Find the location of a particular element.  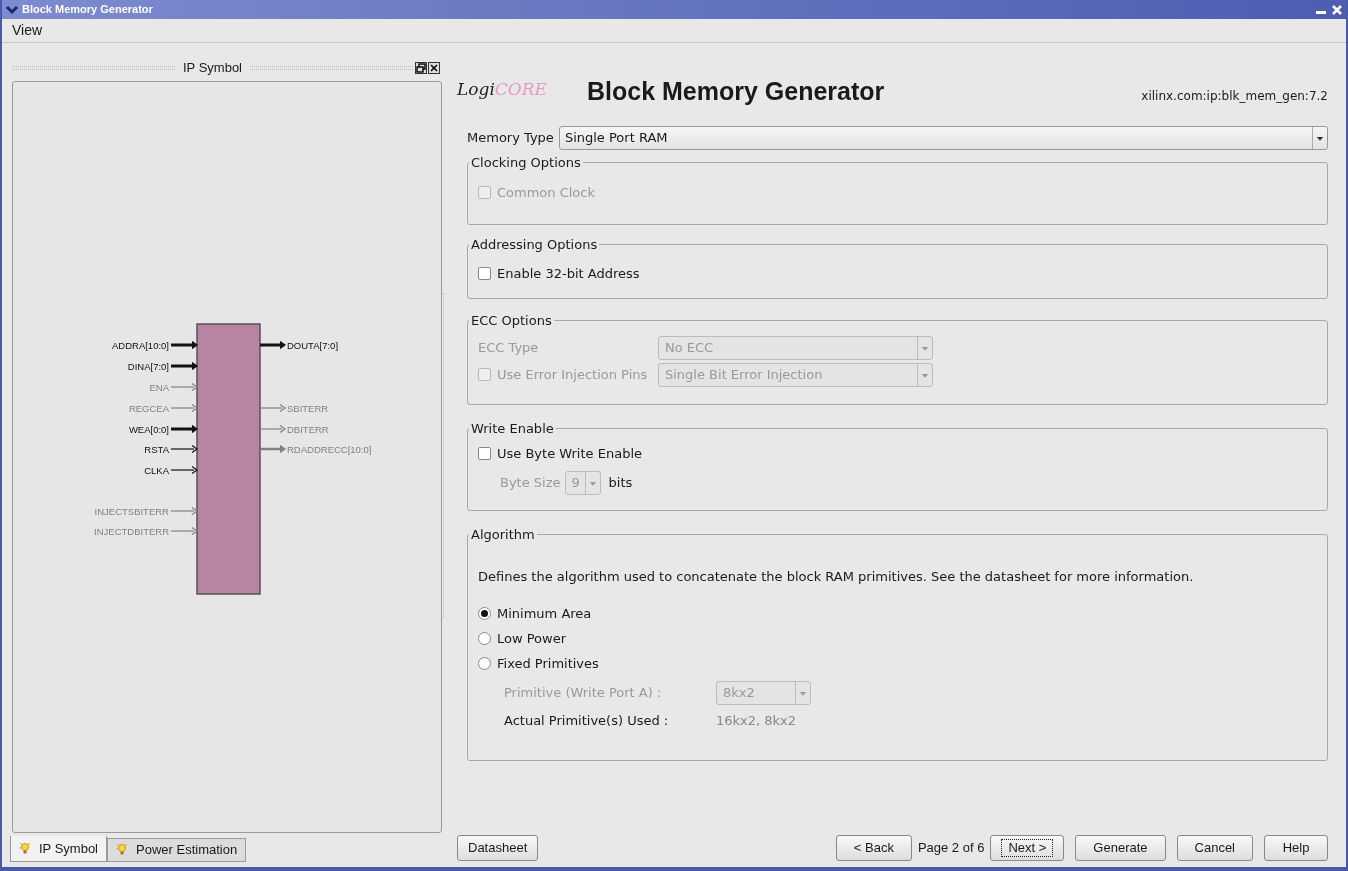

pin-label: REGCEA is located at coordinates (148, 408).